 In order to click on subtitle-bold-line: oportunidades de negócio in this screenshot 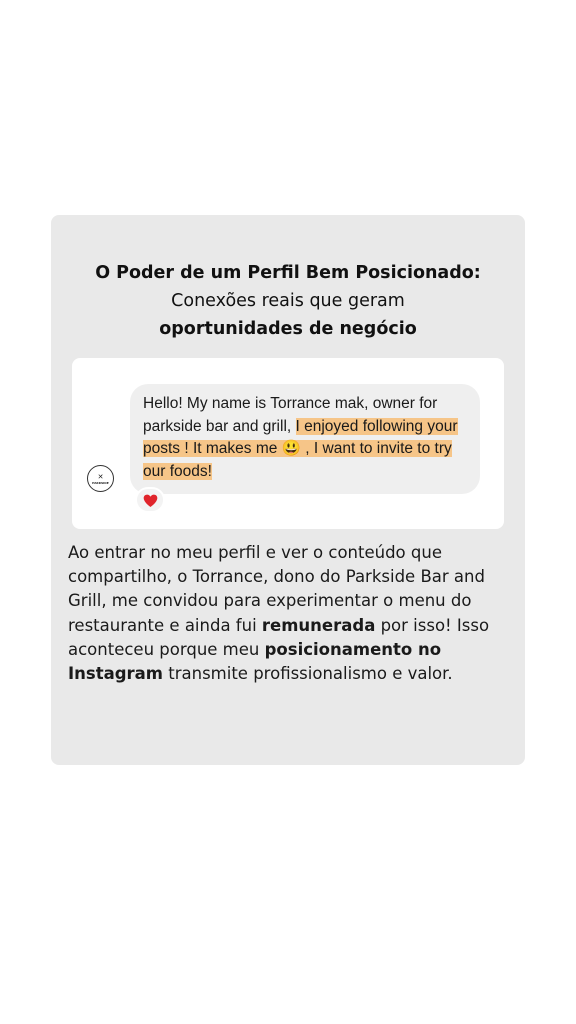, I will do `click(288, 329)`.